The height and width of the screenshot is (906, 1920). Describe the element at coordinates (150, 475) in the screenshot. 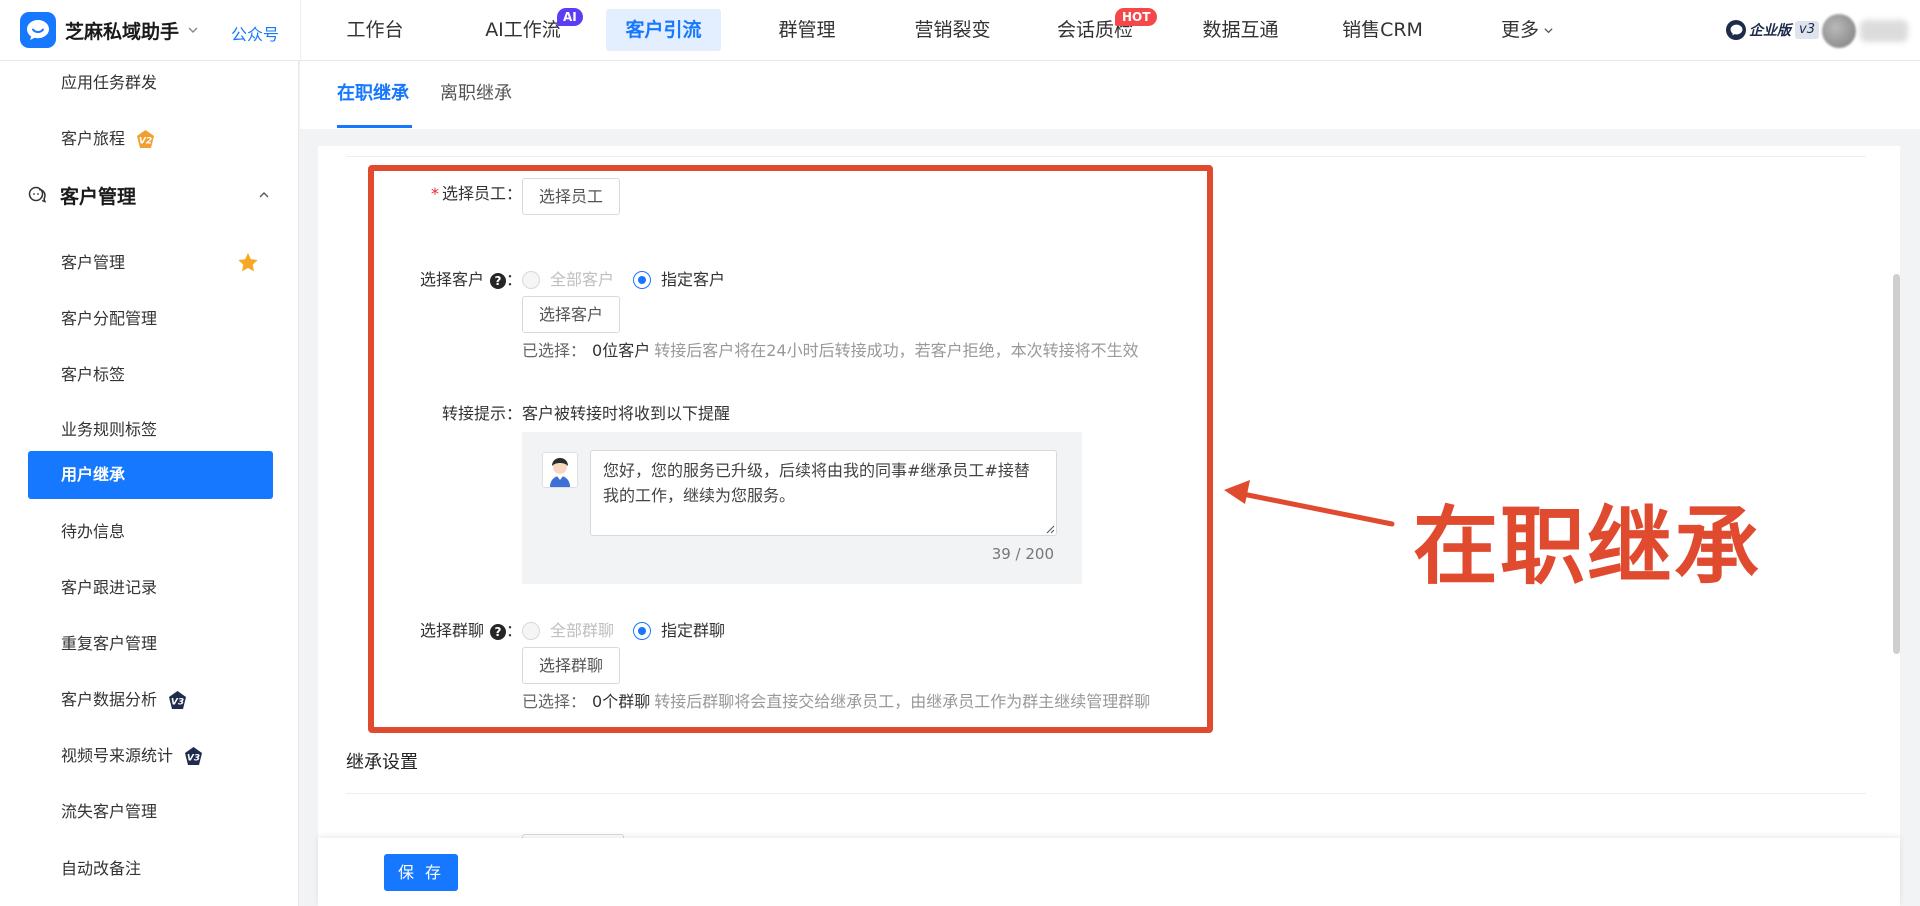

I see `sidebar-item-user-inheritance: 用户继承` at that location.